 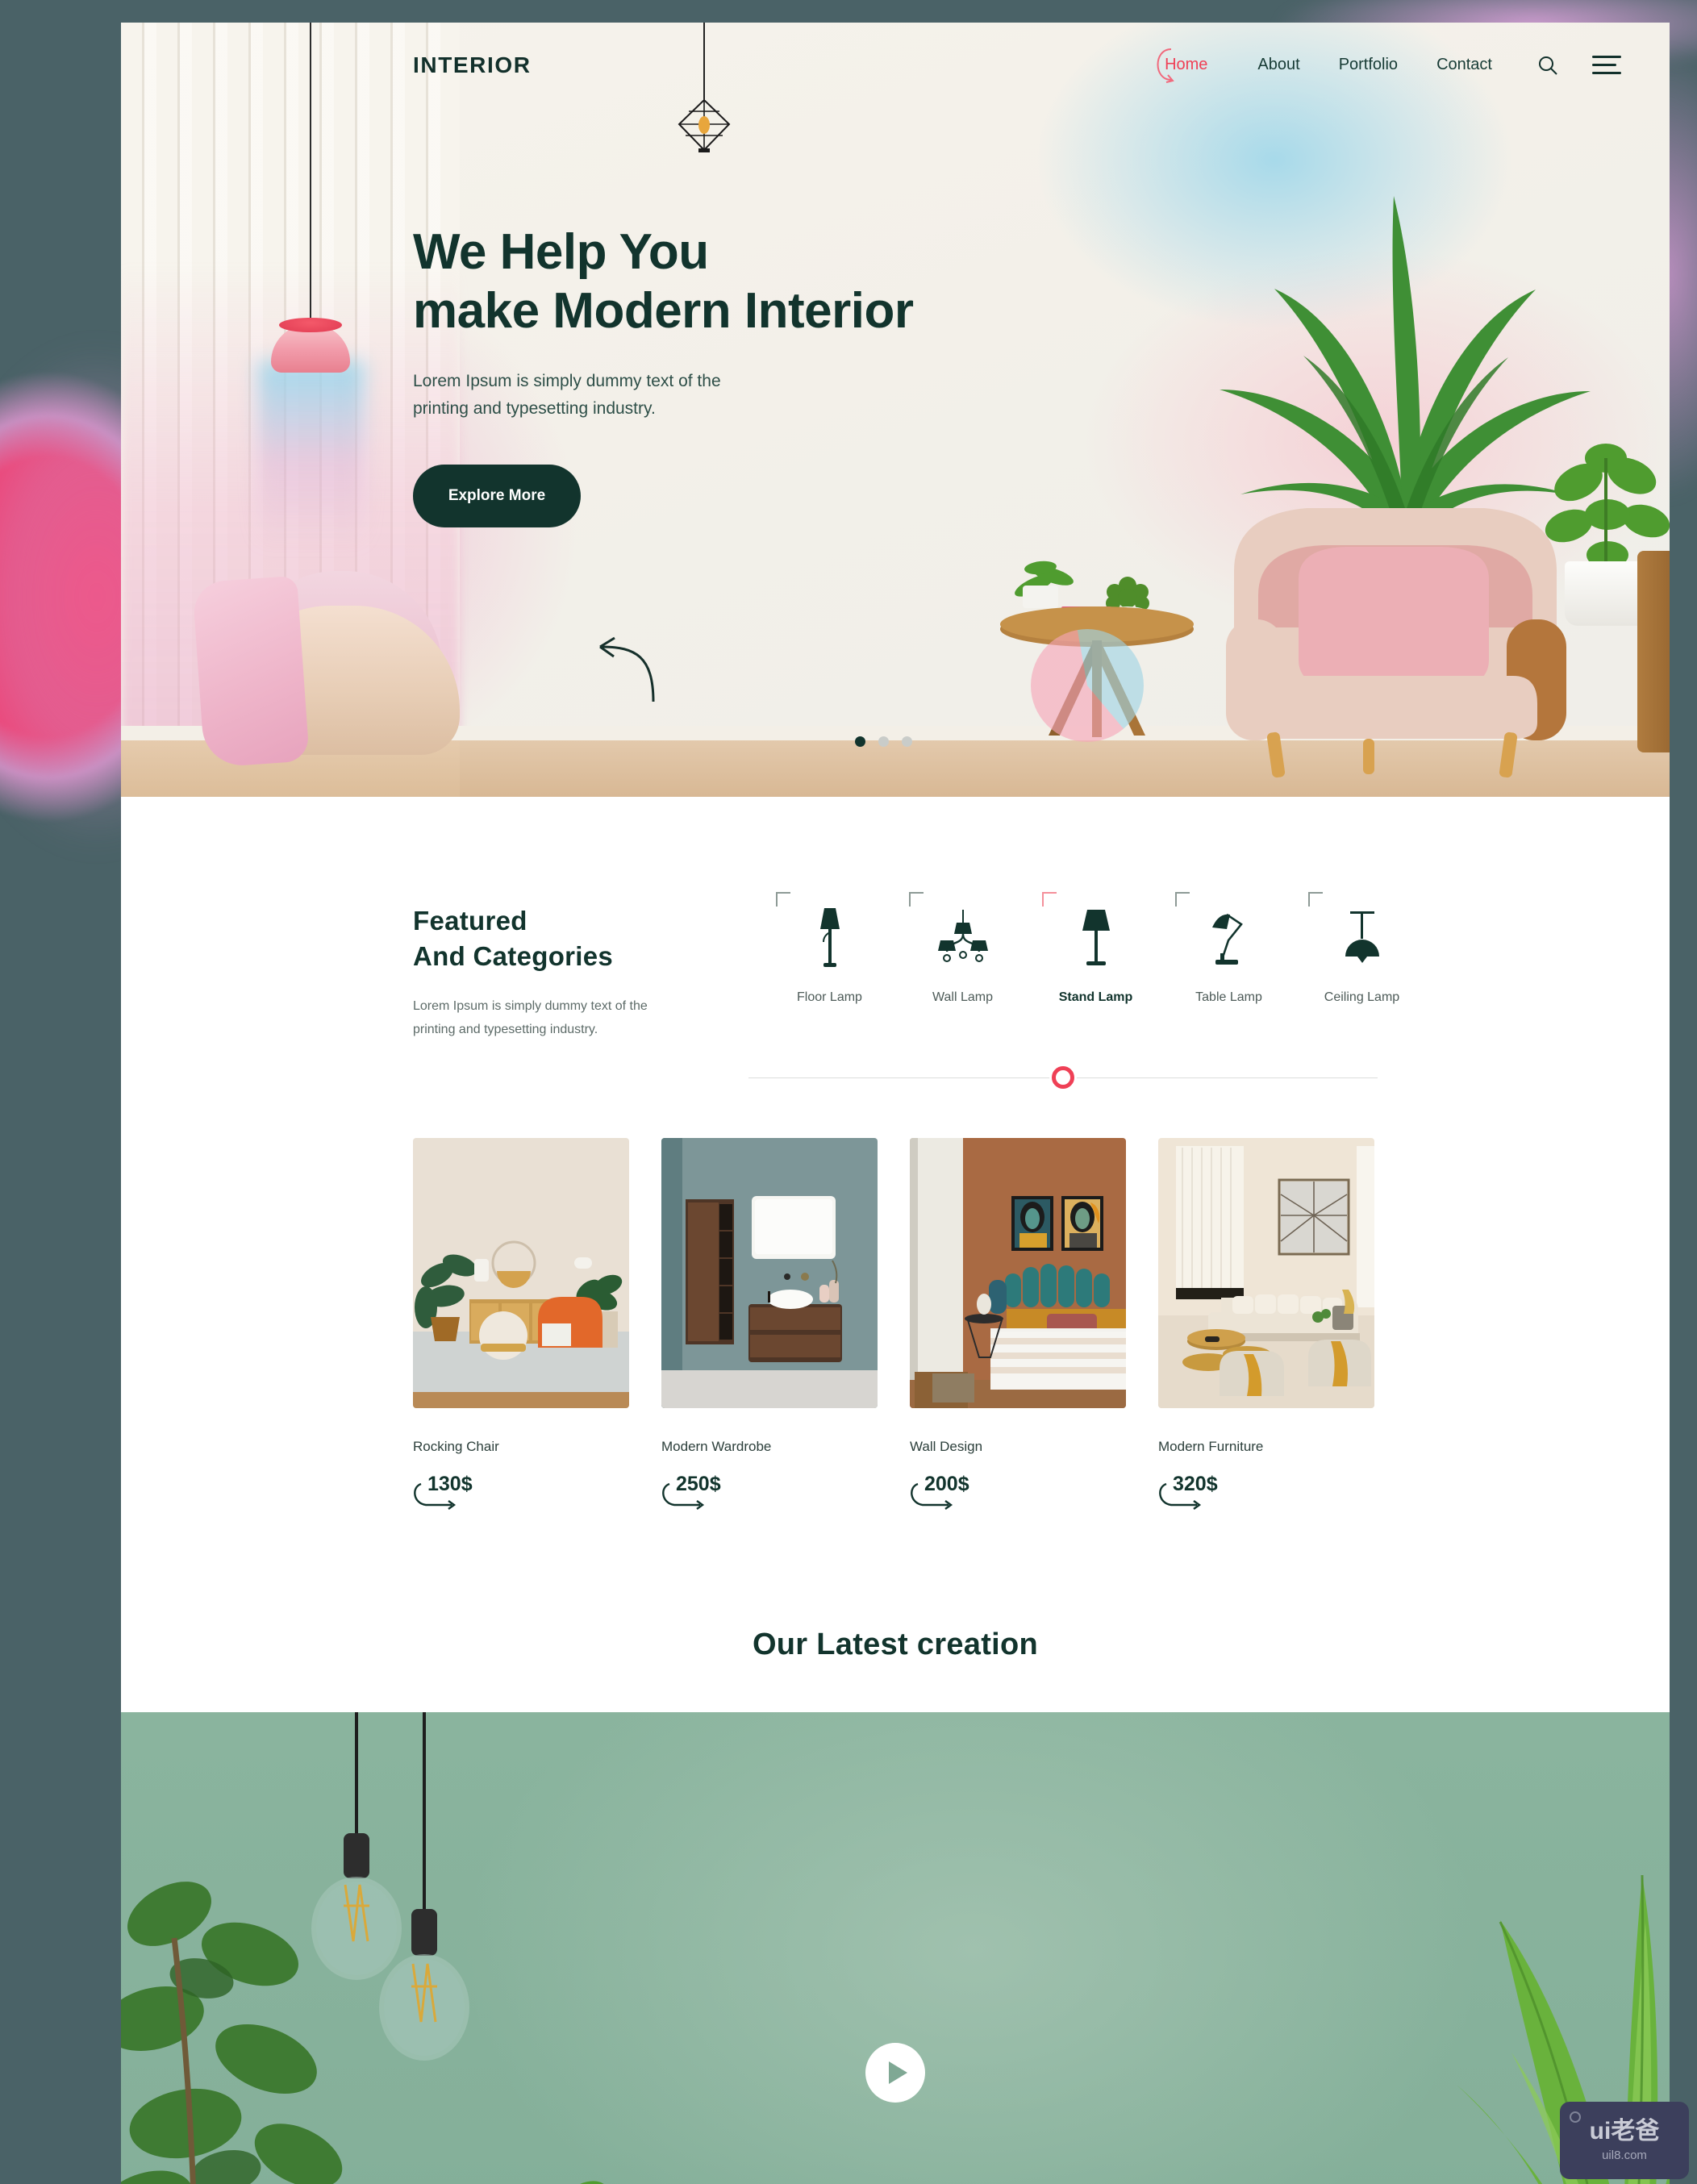 What do you see at coordinates (310, 325) in the screenshot?
I see `pendant-lamp-top-disc` at bounding box center [310, 325].